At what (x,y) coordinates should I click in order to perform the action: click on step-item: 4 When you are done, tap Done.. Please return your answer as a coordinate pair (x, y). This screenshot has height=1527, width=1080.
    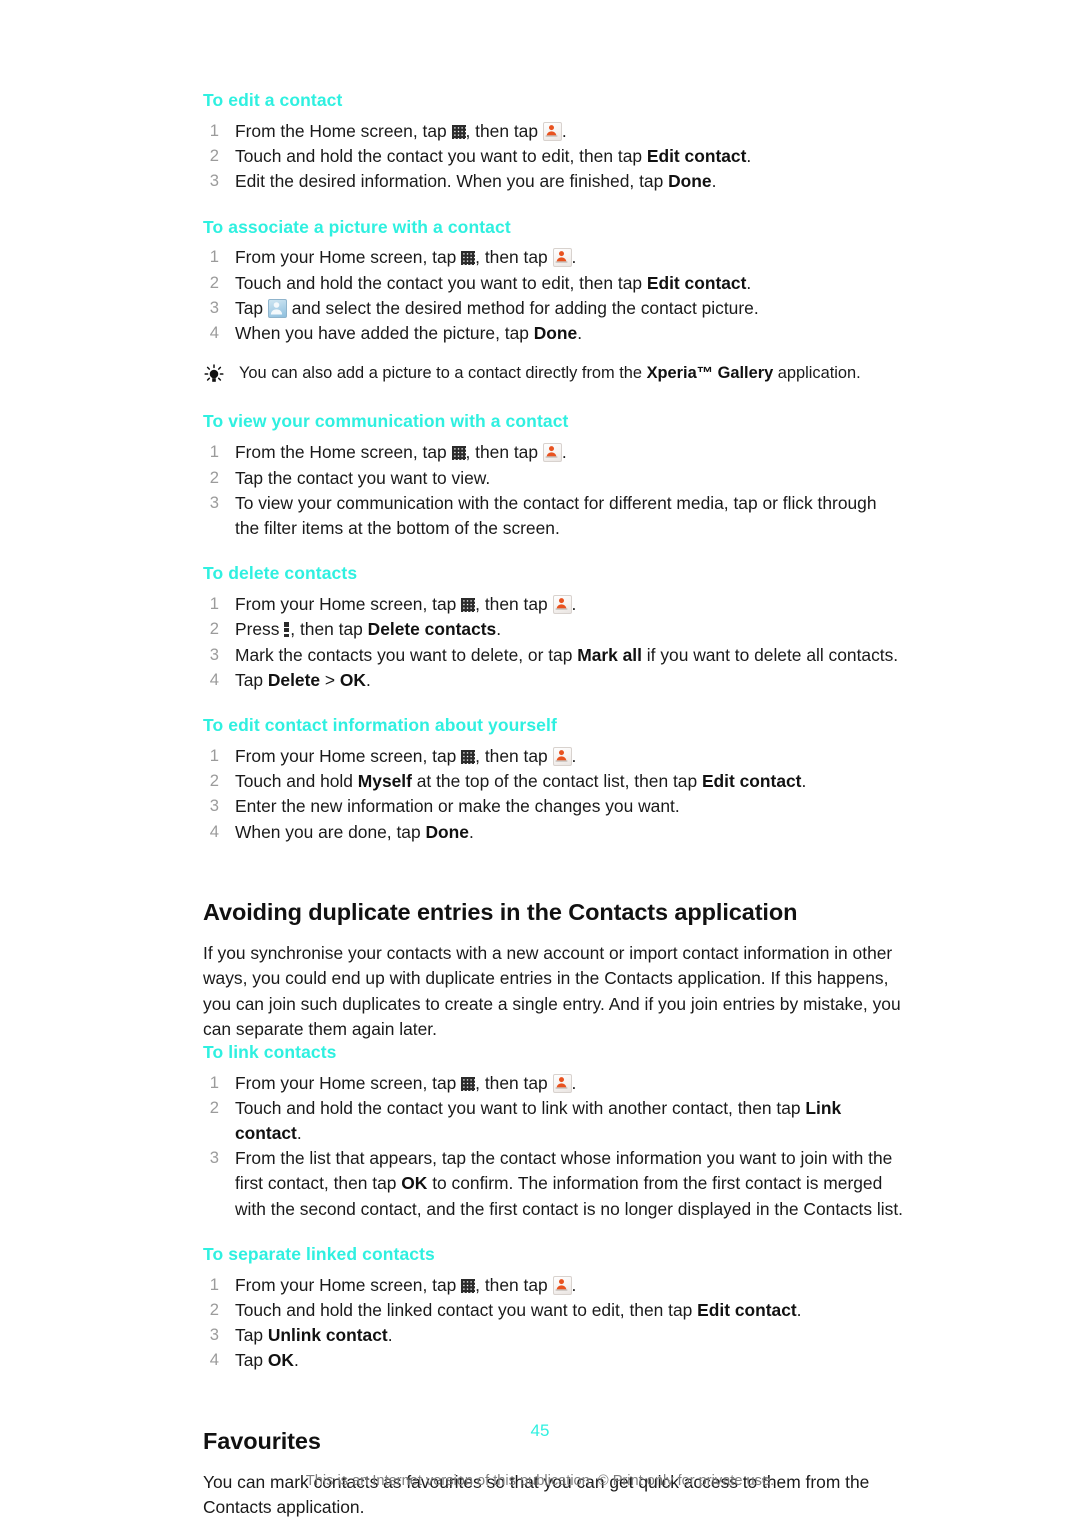
    Looking at the image, I should click on (553, 832).